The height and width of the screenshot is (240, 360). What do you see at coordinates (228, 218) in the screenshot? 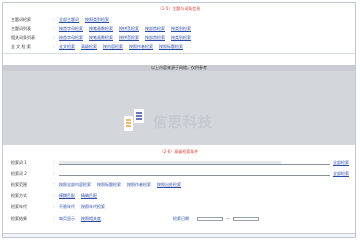
I see `date-dash: —` at bounding box center [228, 218].